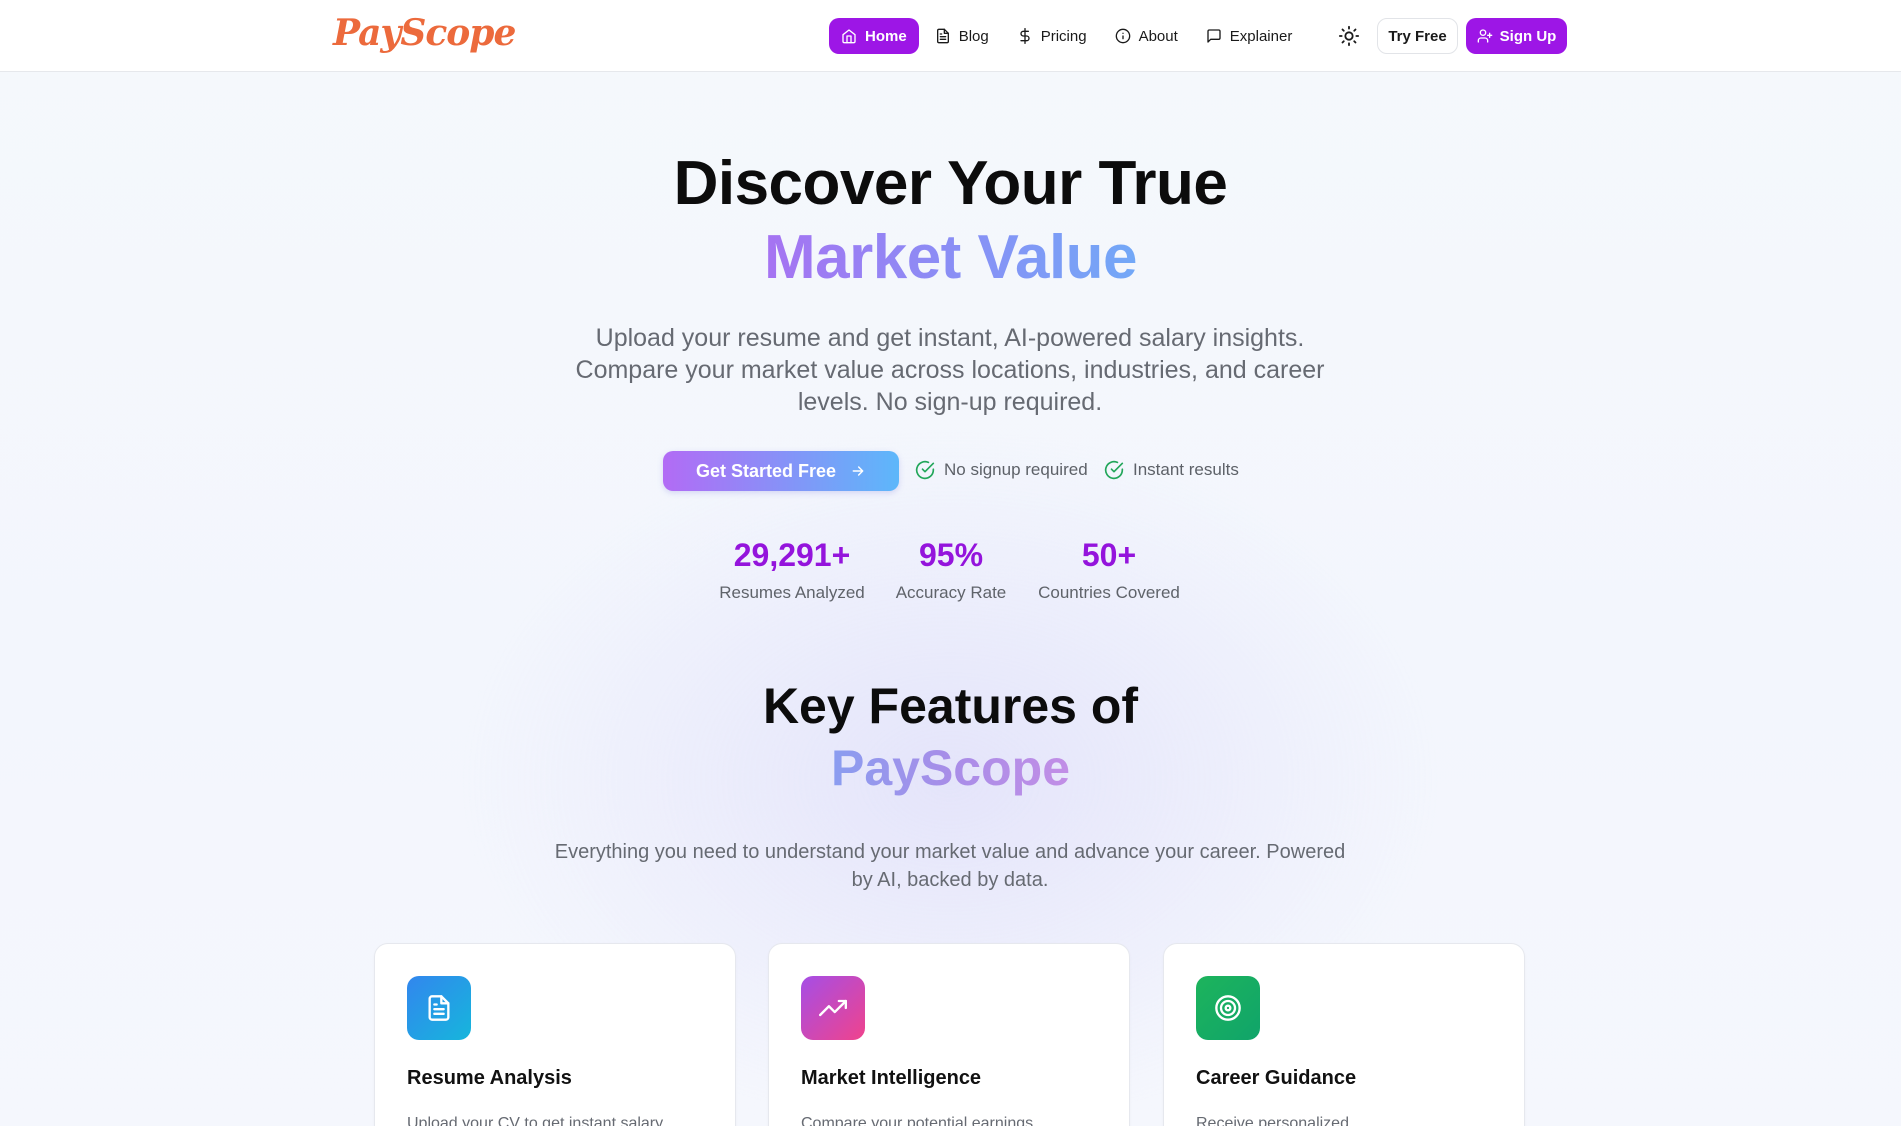 The width and height of the screenshot is (1901, 1126). I want to click on nav-item-label: About, so click(1158, 36).